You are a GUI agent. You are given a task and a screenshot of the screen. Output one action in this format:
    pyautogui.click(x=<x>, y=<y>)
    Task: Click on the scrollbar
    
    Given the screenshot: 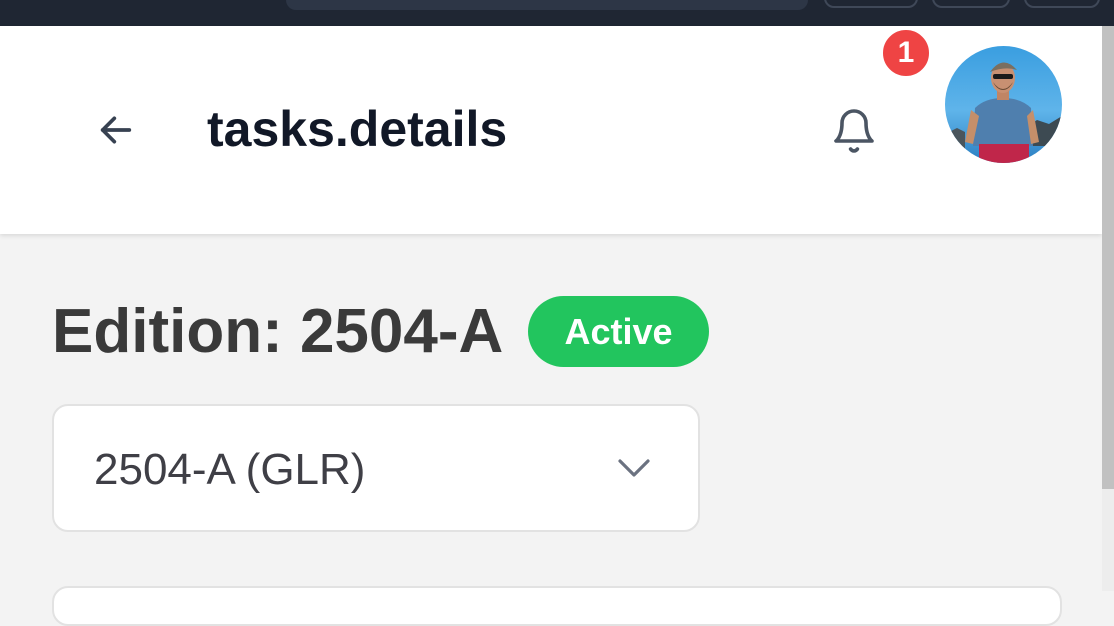 What is the action you would take?
    pyautogui.click(x=1108, y=308)
    